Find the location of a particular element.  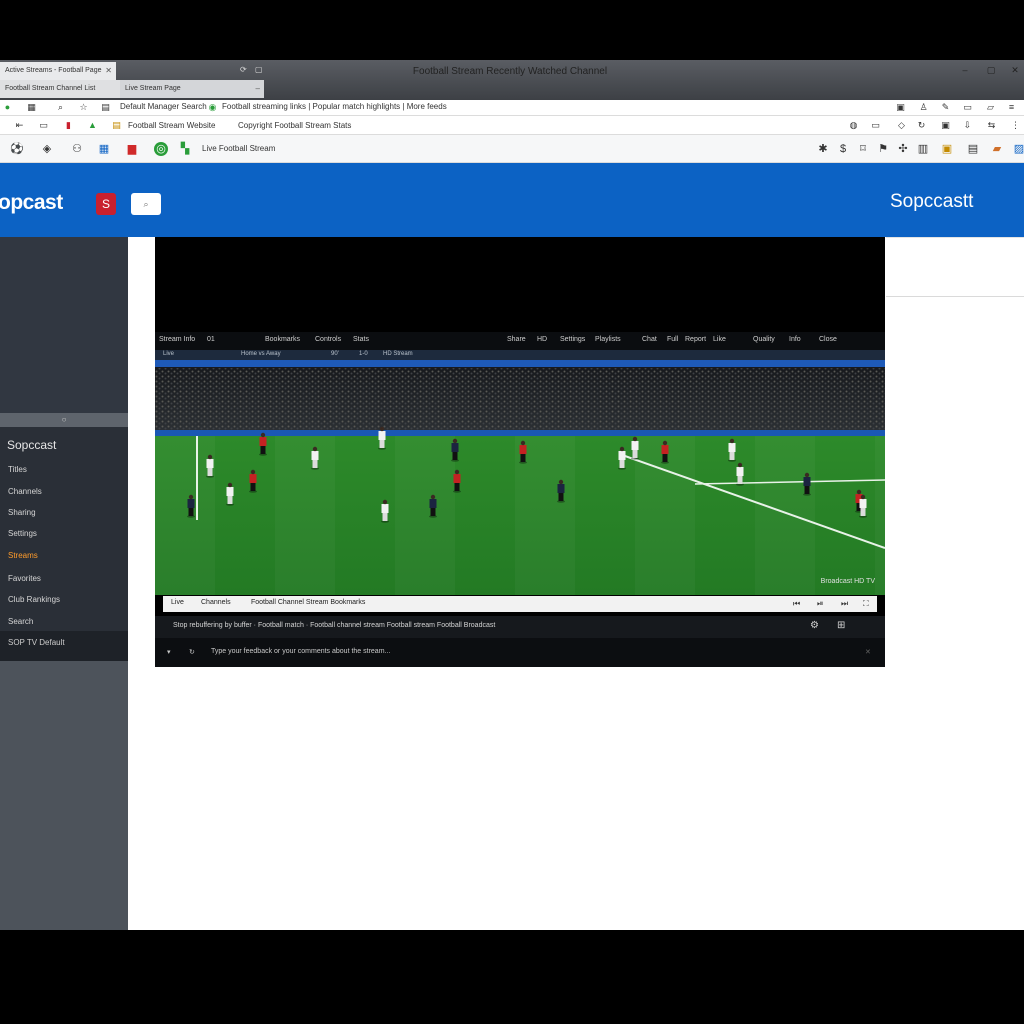

sidebar-item-search: Search is located at coordinates (20, 621).